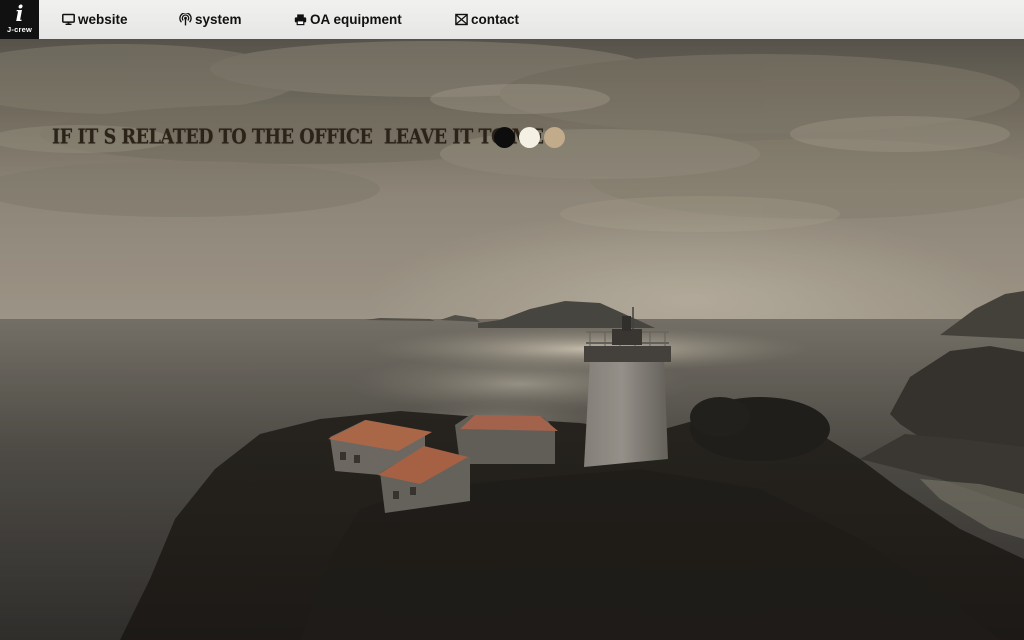 The height and width of the screenshot is (640, 1024). What do you see at coordinates (504, 137) in the screenshot?
I see `color-dot-black` at bounding box center [504, 137].